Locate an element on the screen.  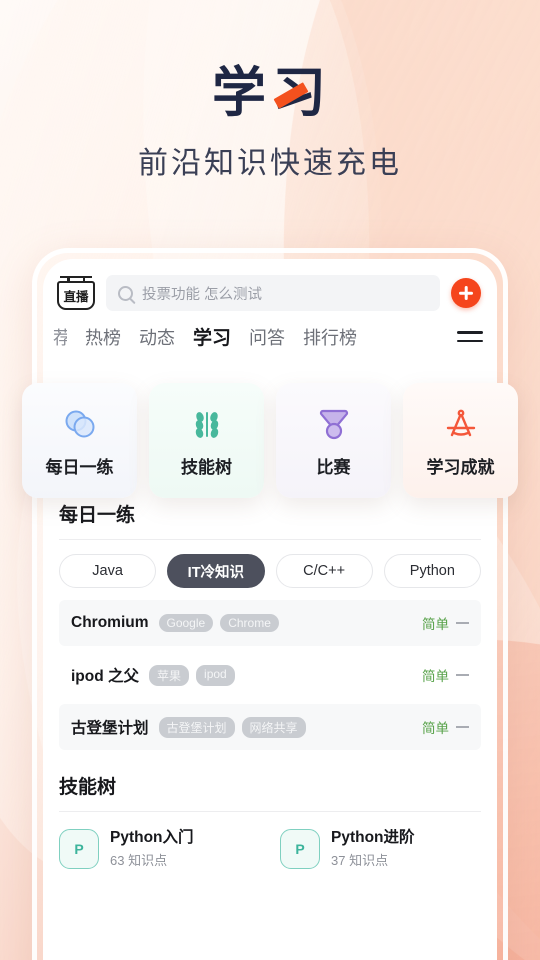
chip-java: Java is located at coordinates (108, 571).